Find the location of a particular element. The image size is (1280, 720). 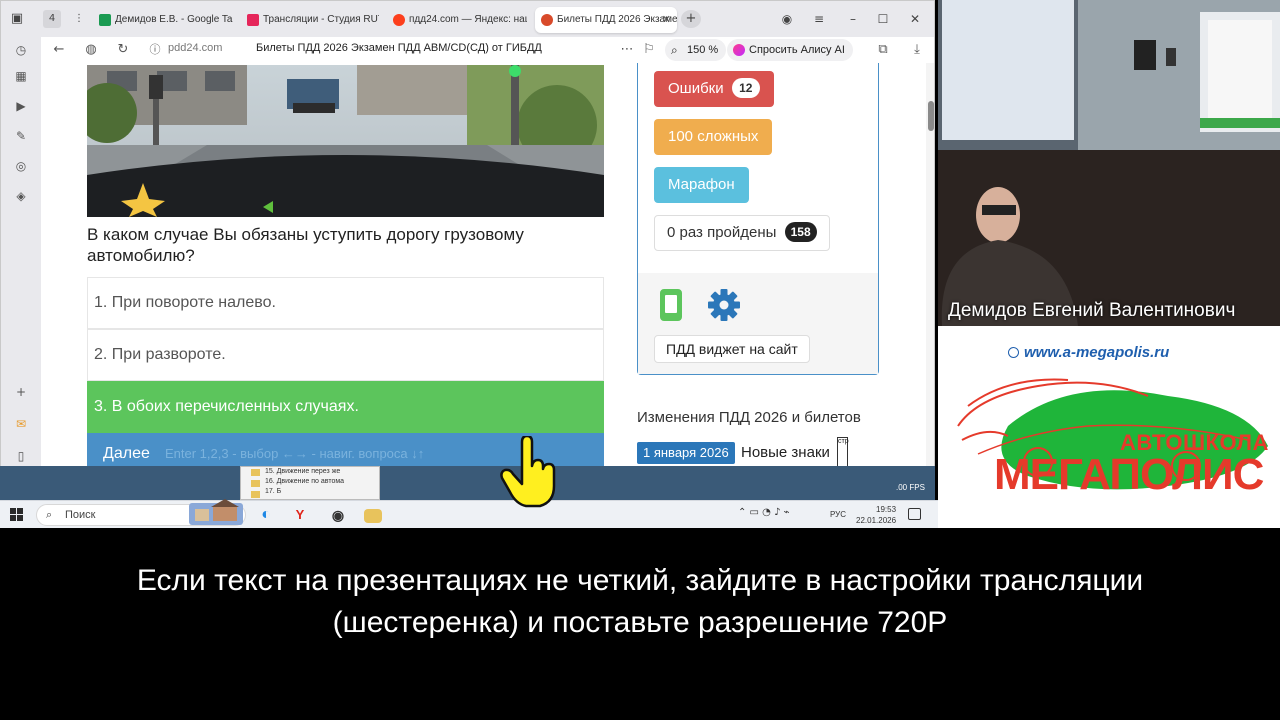

errors-label: Ошибки is located at coordinates (696, 88).